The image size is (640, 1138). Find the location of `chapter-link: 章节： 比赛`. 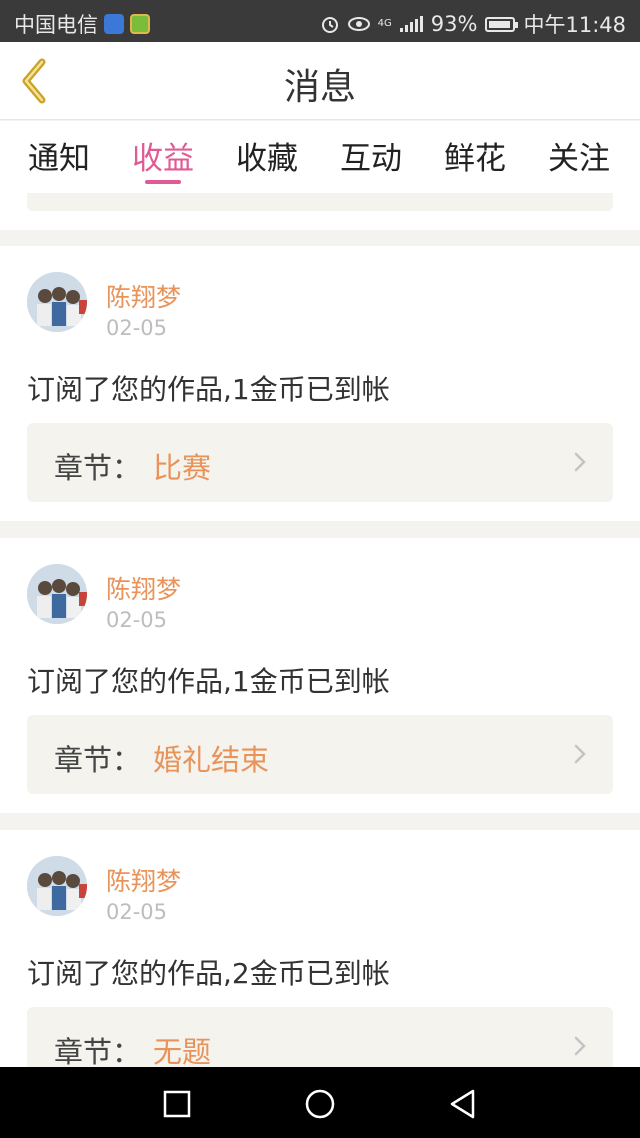

chapter-link: 章节： 比赛 is located at coordinates (320, 462).